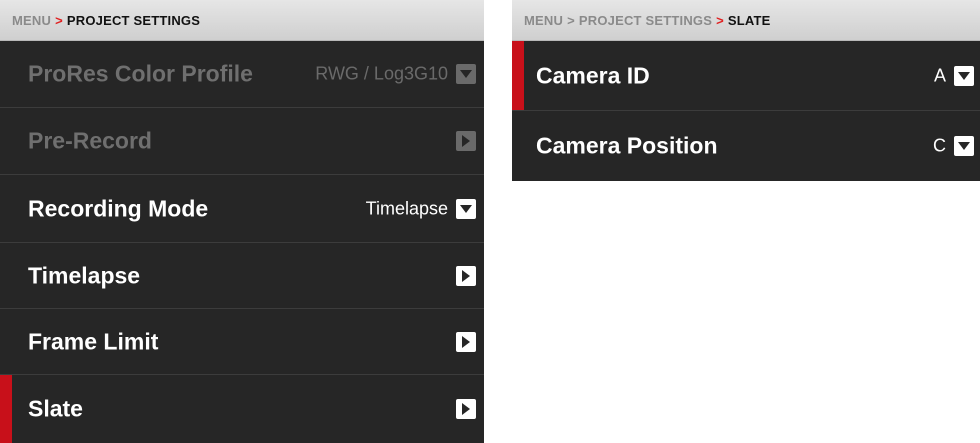 The image size is (980, 443). Describe the element at coordinates (939, 75) in the screenshot. I see `row-value: A` at that location.